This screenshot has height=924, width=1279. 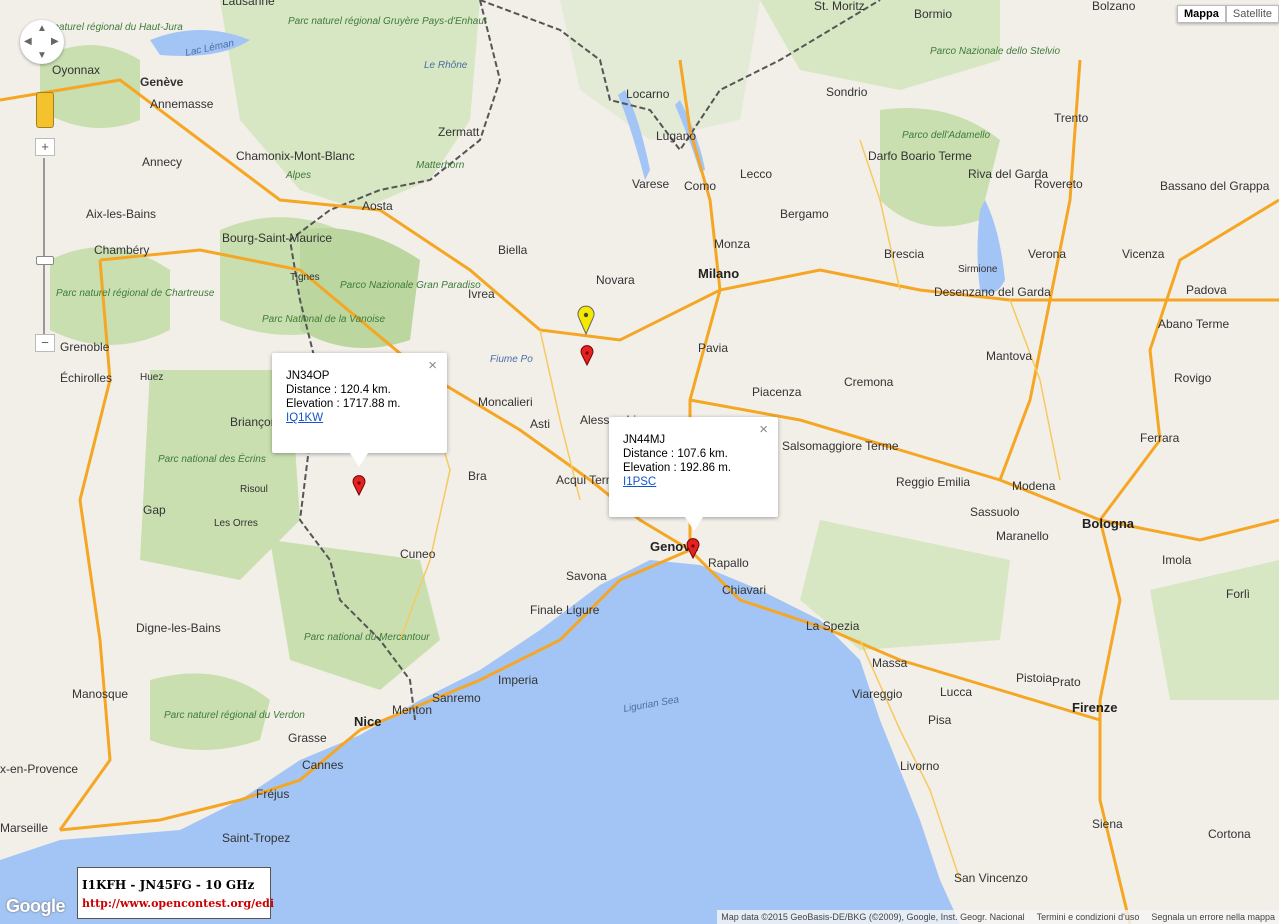 I want to click on label-grasse: Grasse, so click(x=307, y=738).